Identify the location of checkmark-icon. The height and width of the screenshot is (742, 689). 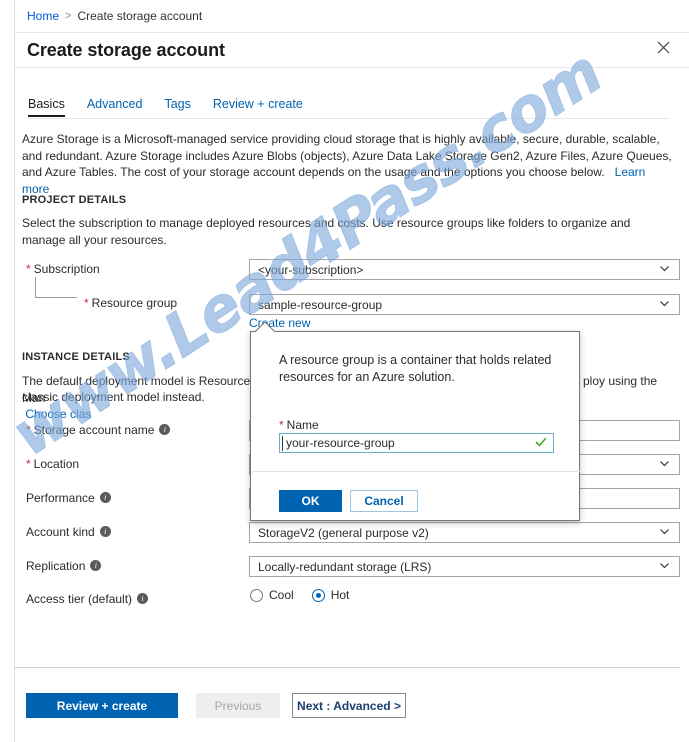
(541, 443).